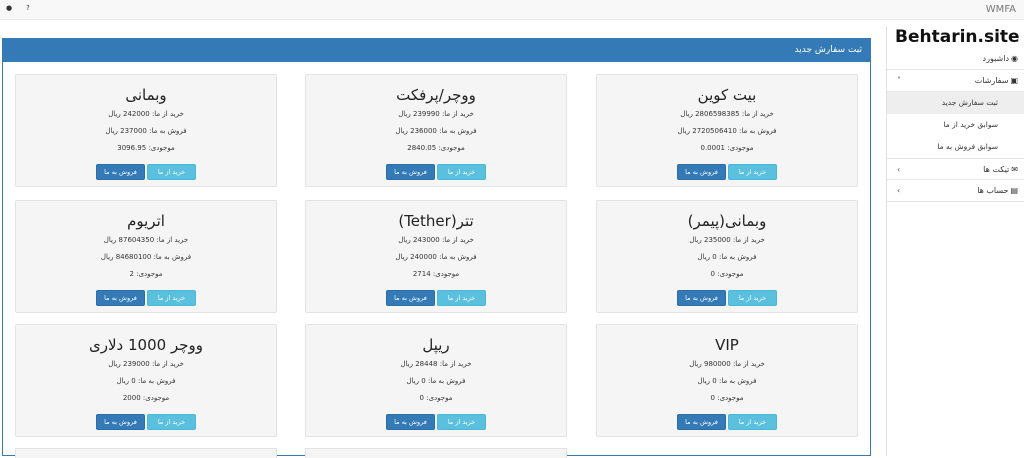 The width and height of the screenshot is (1024, 458). What do you see at coordinates (146, 345) in the screenshot?
I see `product-title: ووچر 1000 دلاری` at bounding box center [146, 345].